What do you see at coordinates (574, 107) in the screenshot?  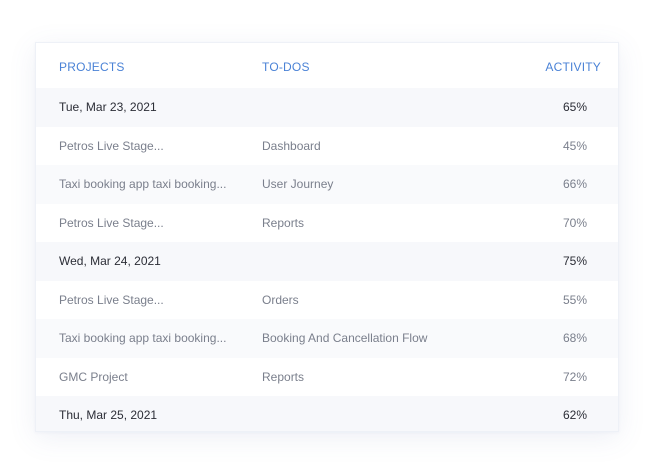 I see `activity-percent: 65%` at bounding box center [574, 107].